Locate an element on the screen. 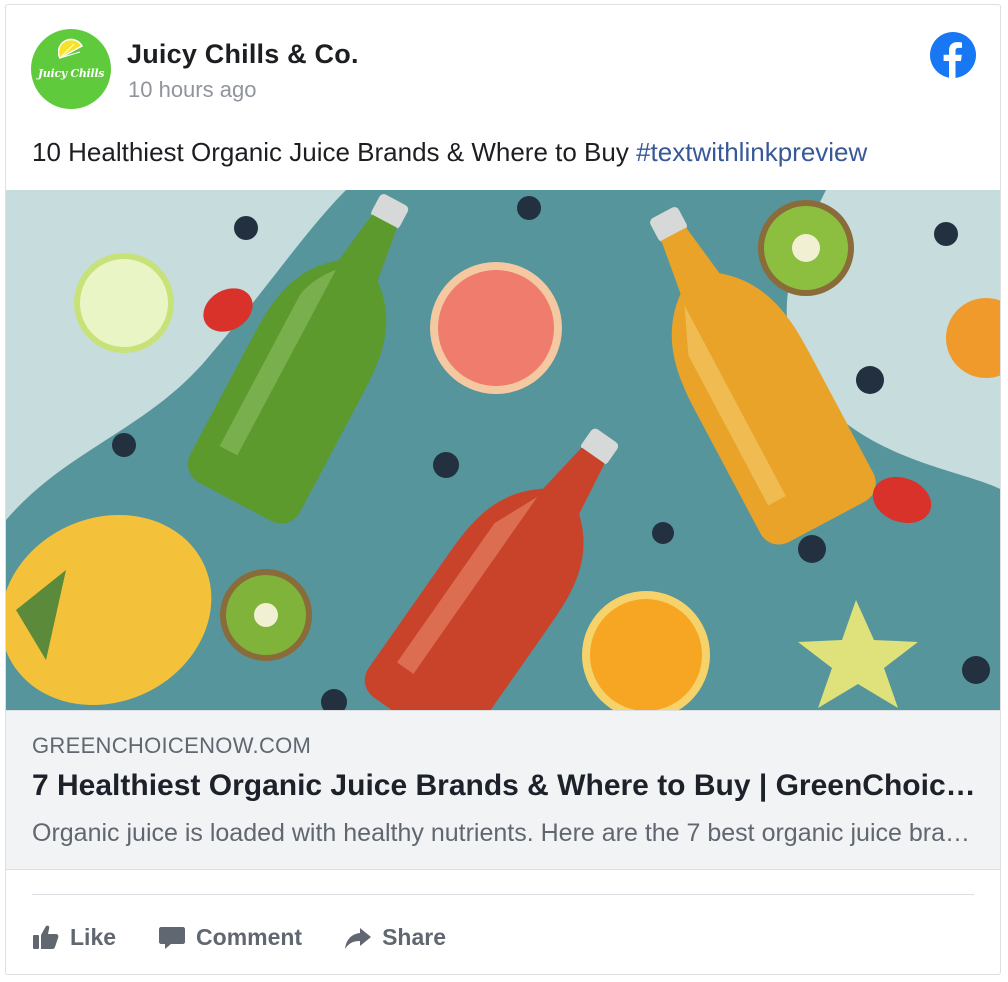 The height and width of the screenshot is (982, 1008). avatar: Juicy Chills is located at coordinates (71, 69).